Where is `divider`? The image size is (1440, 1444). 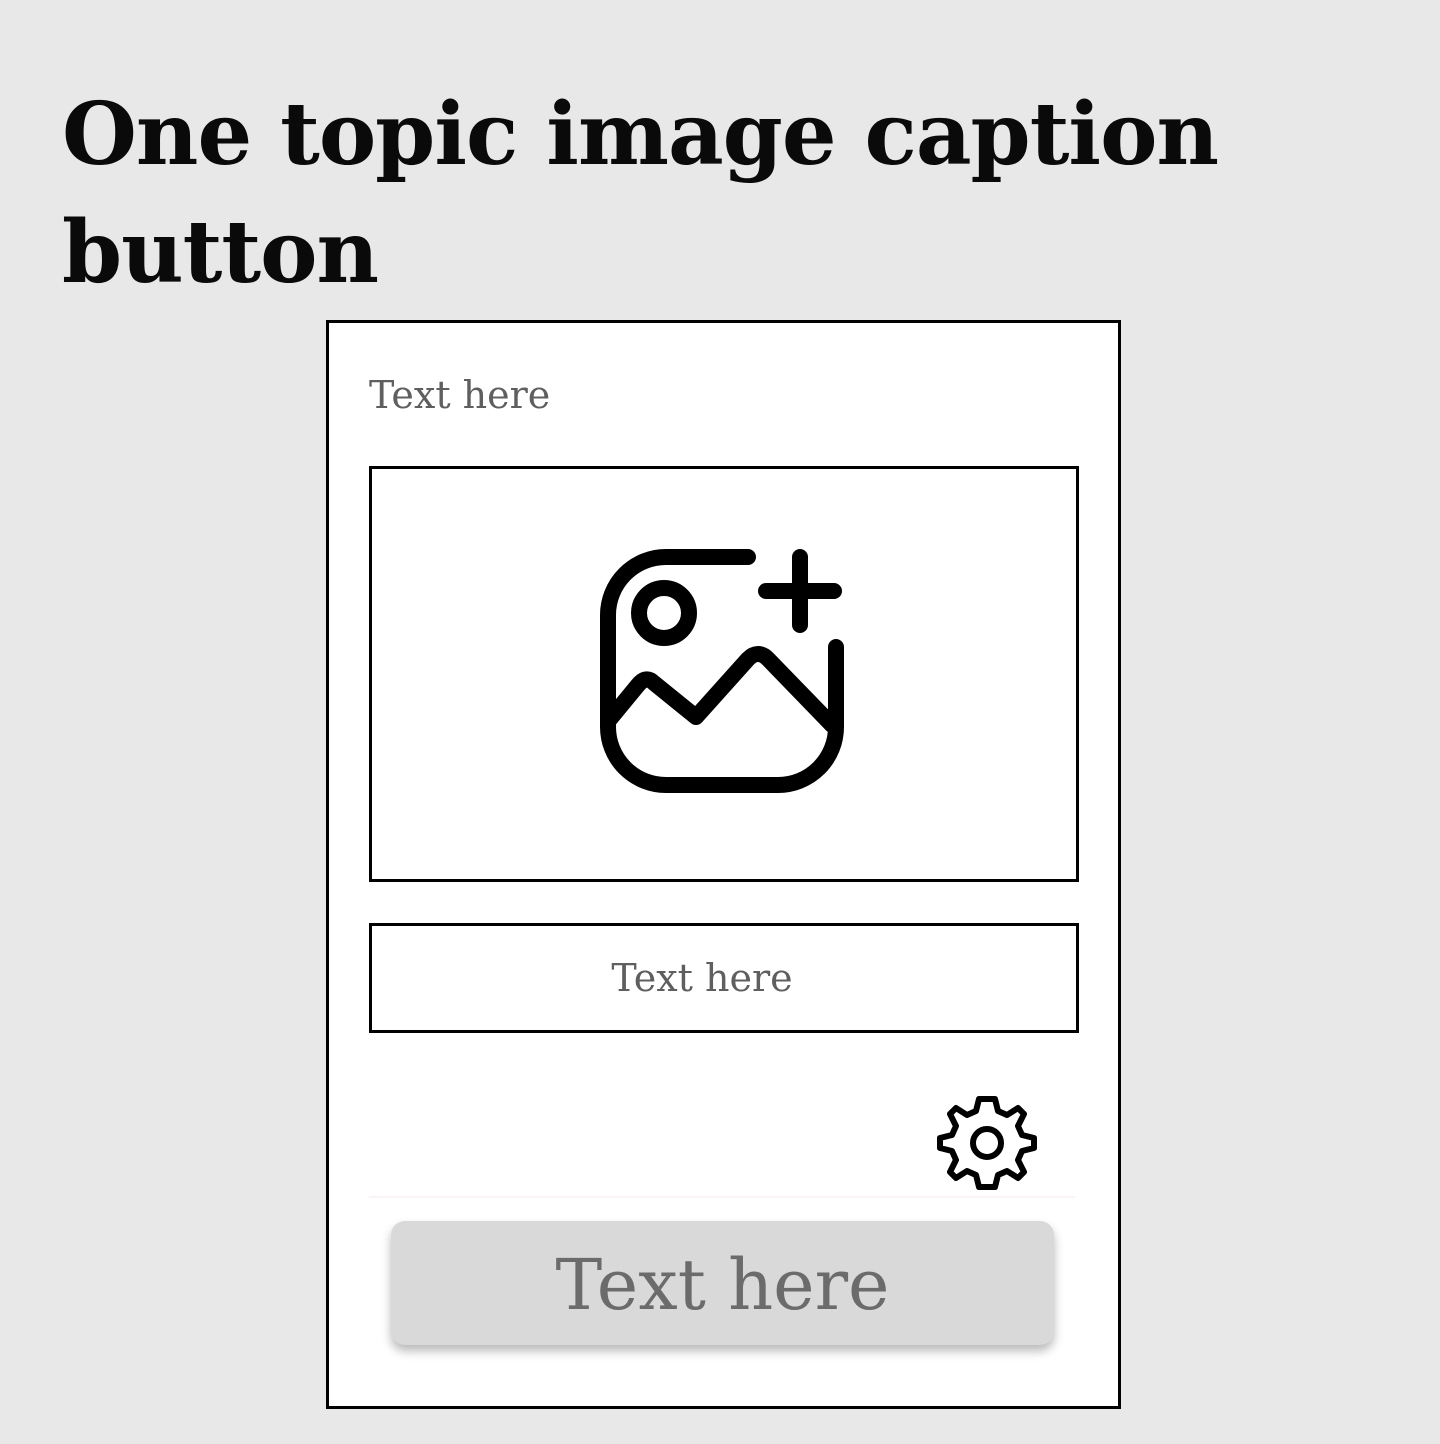
divider is located at coordinates (722, 1197).